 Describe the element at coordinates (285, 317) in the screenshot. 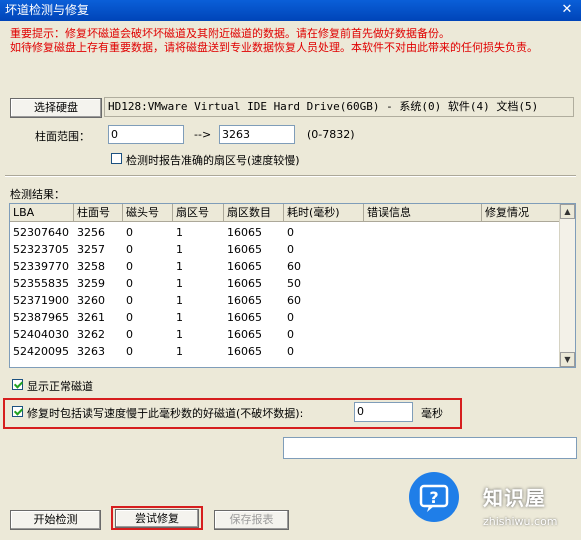

I see `table-row: 52387965 3261 0 1 16065 0` at that location.